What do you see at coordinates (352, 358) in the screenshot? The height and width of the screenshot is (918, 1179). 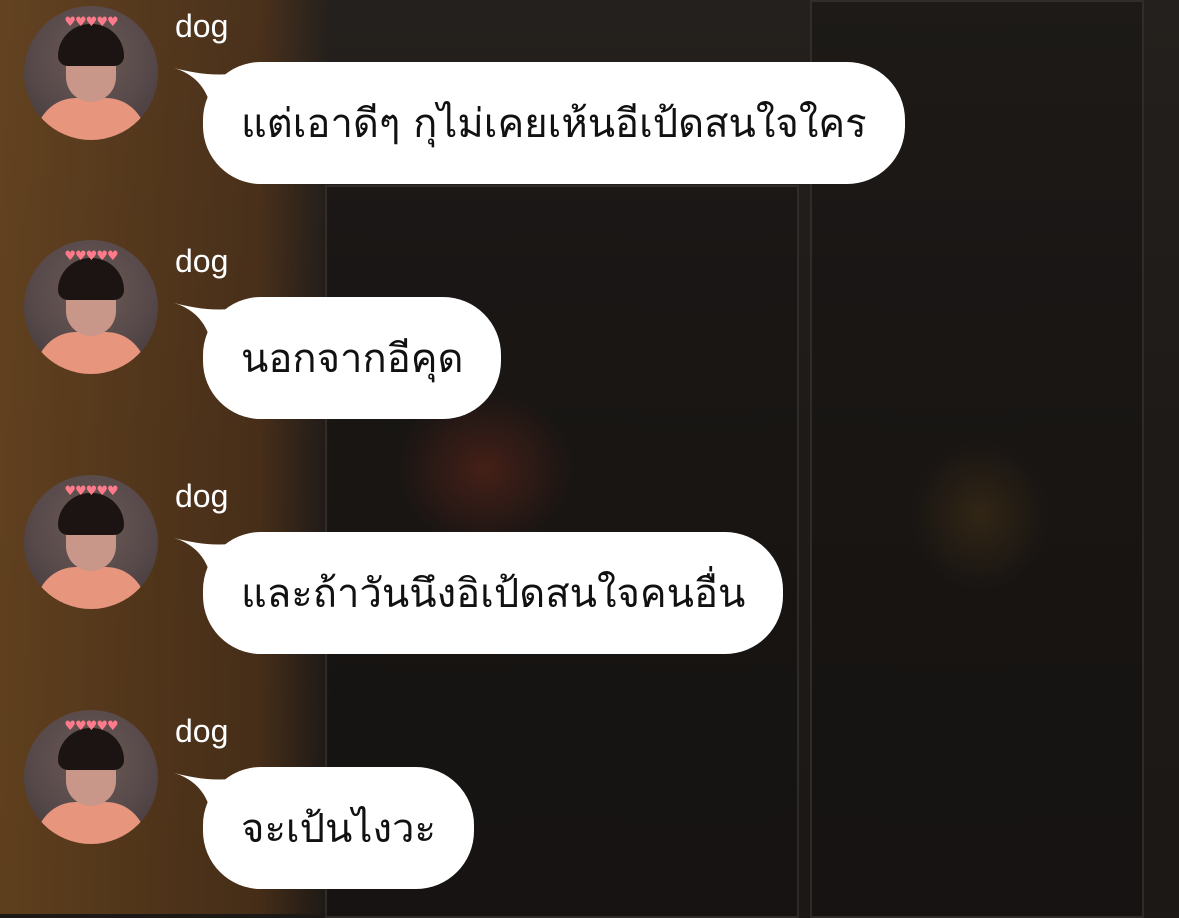 I see `message-bubble: นอกจากอีคุด` at bounding box center [352, 358].